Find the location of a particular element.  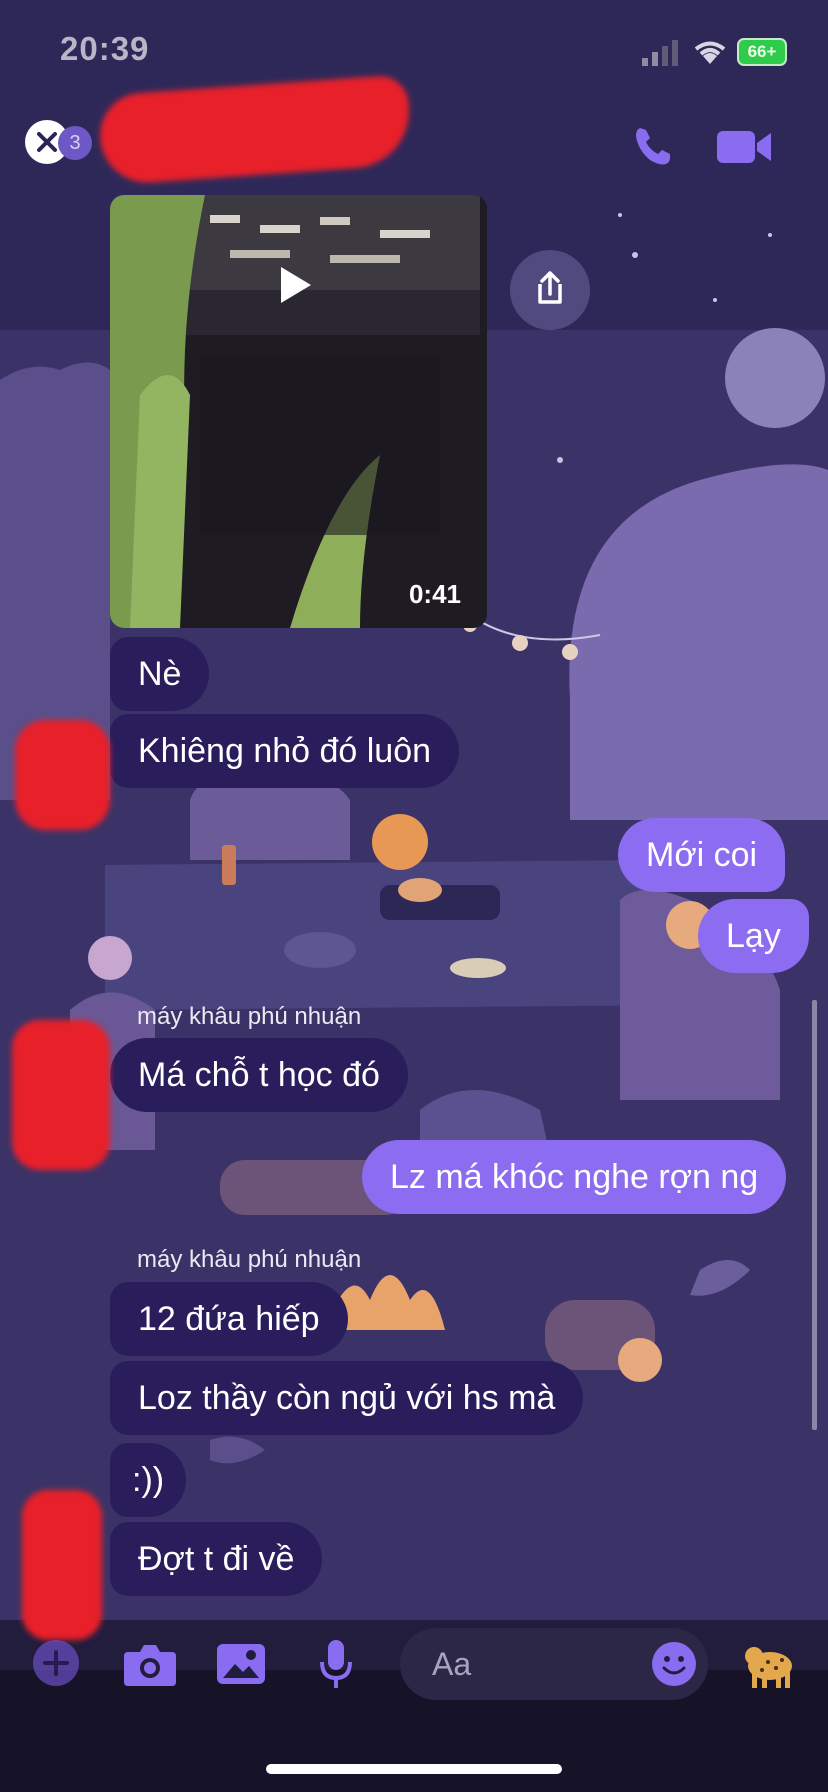

message-input-placeholder: Aa is located at coordinates (452, 1664).